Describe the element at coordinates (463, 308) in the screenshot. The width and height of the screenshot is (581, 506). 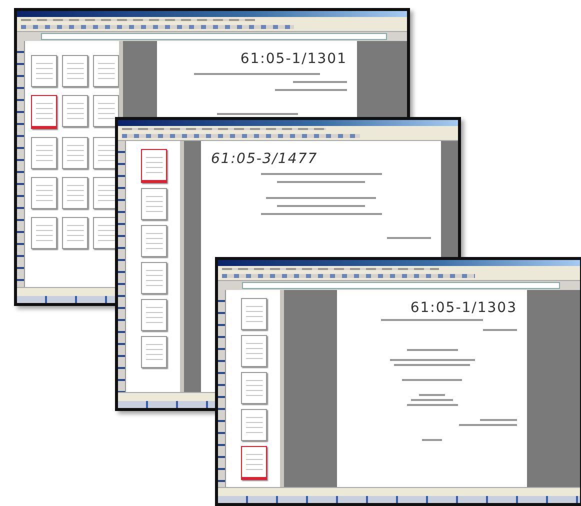
I see `handwritten-number-label: 61:05-1/1303` at that location.